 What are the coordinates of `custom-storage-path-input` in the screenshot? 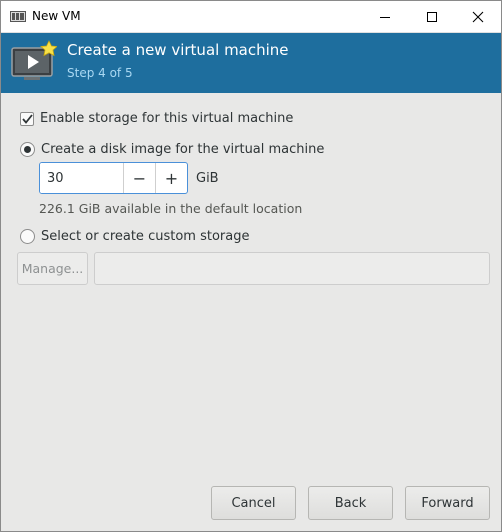 It's located at (292, 268).